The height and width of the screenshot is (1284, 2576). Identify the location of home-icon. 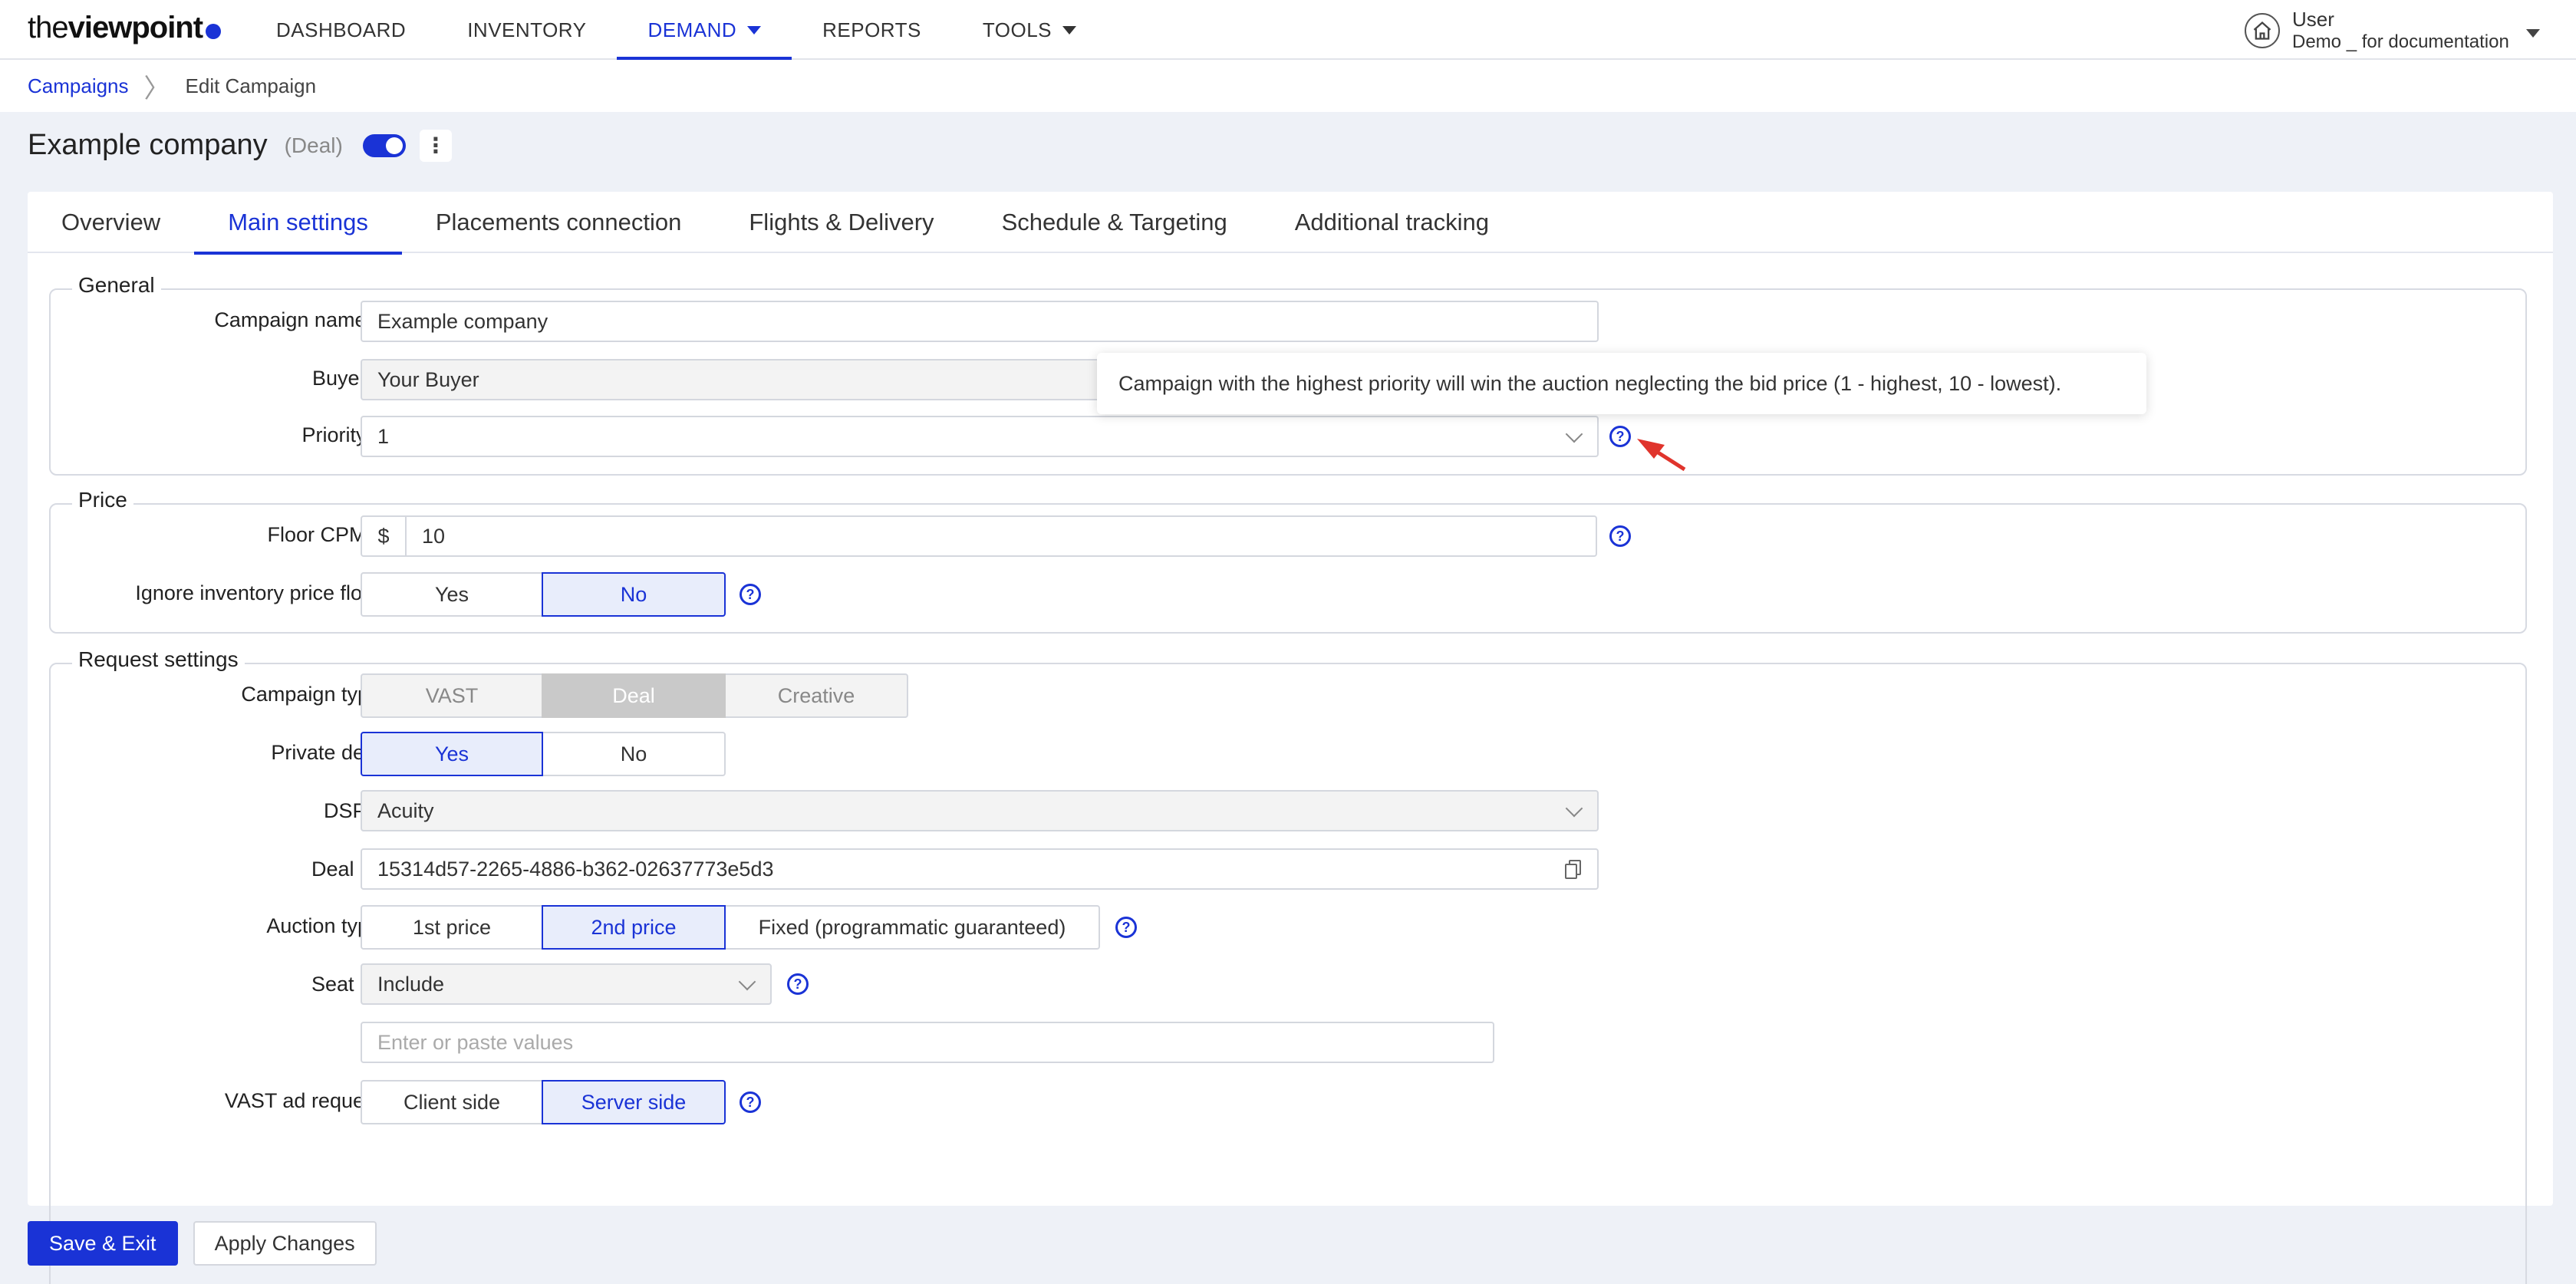
(2262, 30).